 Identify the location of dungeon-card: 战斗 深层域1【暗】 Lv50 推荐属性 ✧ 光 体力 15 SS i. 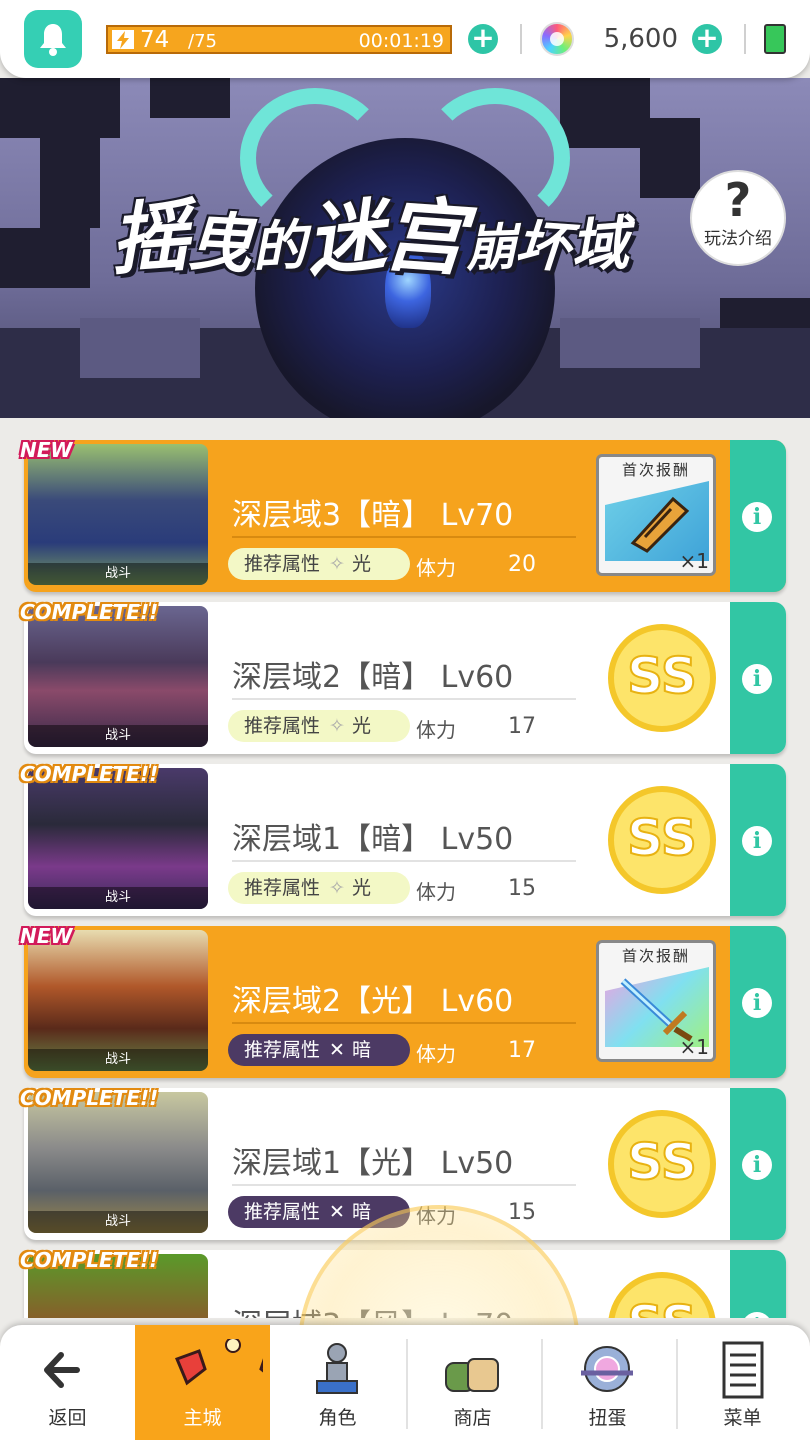
(405, 840).